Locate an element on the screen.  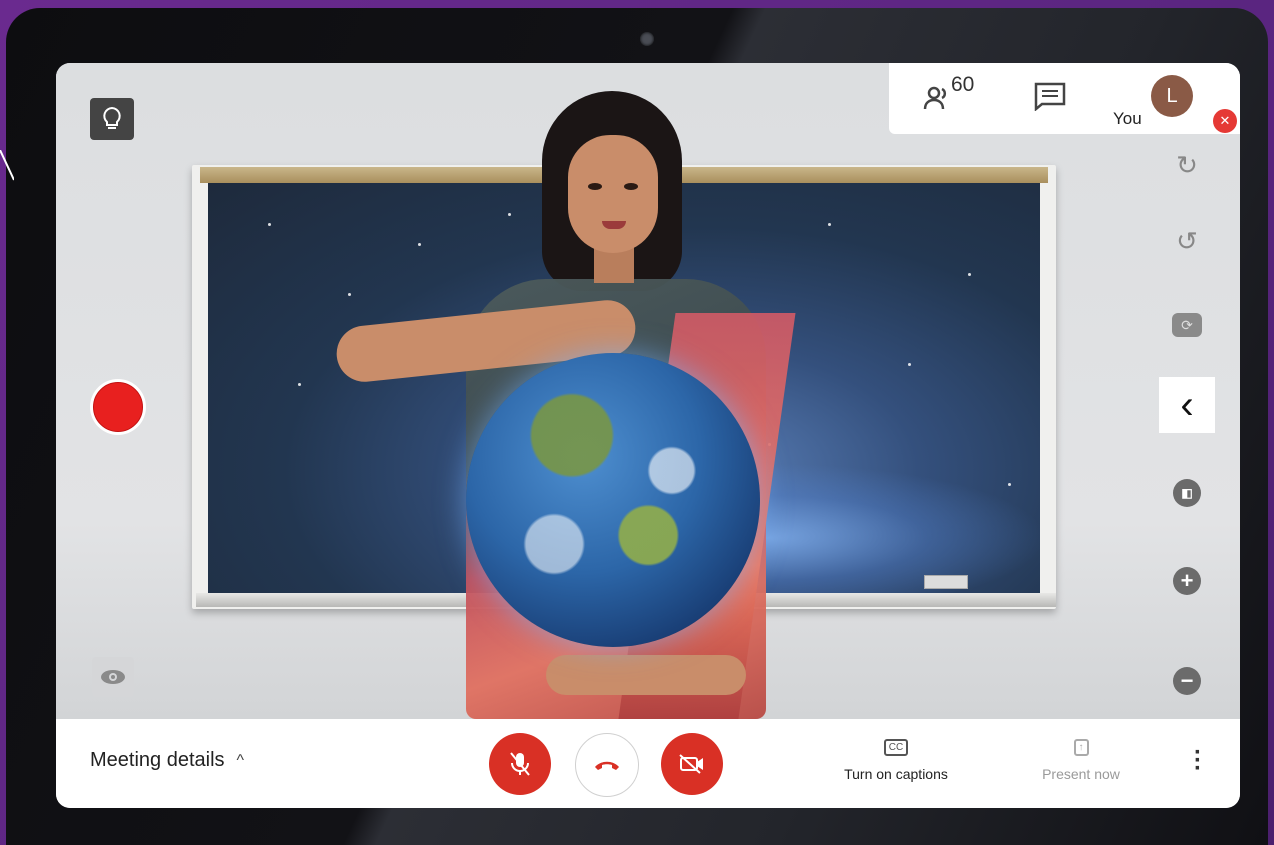
avatar: L is located at coordinates (1172, 96).